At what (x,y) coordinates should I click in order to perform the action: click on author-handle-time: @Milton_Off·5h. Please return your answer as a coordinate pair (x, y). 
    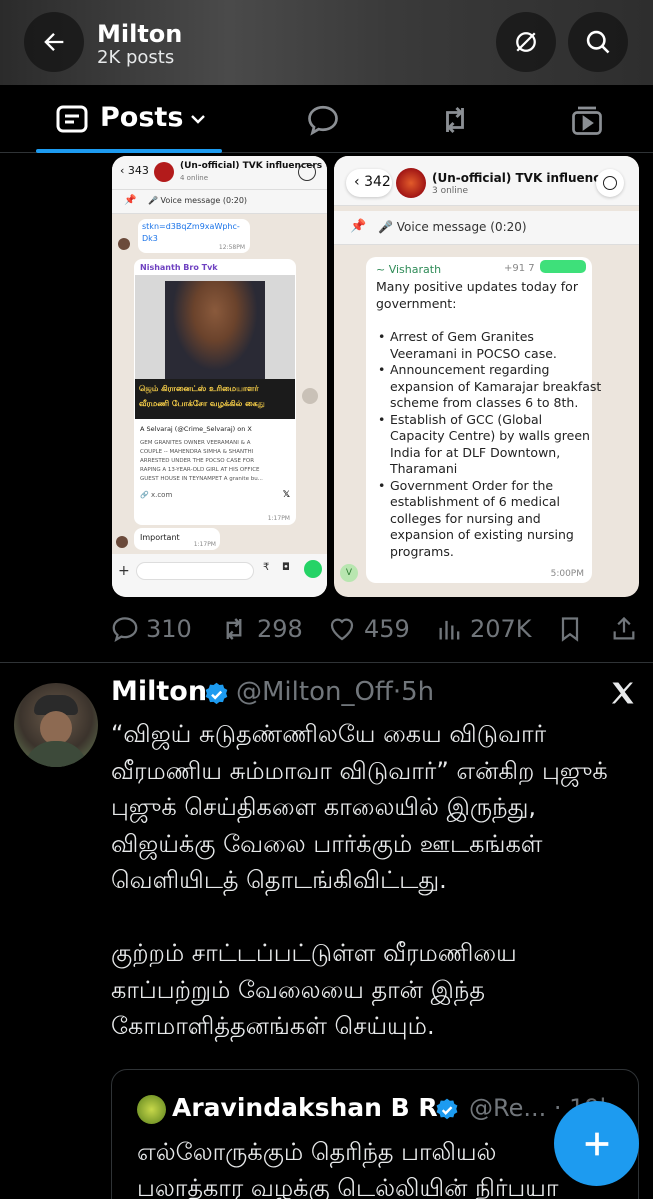
    Looking at the image, I should click on (335, 692).